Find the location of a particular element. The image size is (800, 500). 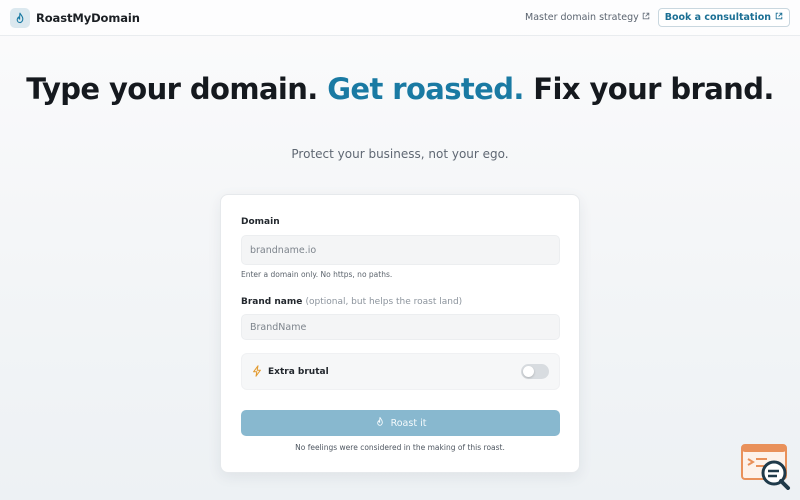

roast-it-button: Roast it is located at coordinates (400, 423).